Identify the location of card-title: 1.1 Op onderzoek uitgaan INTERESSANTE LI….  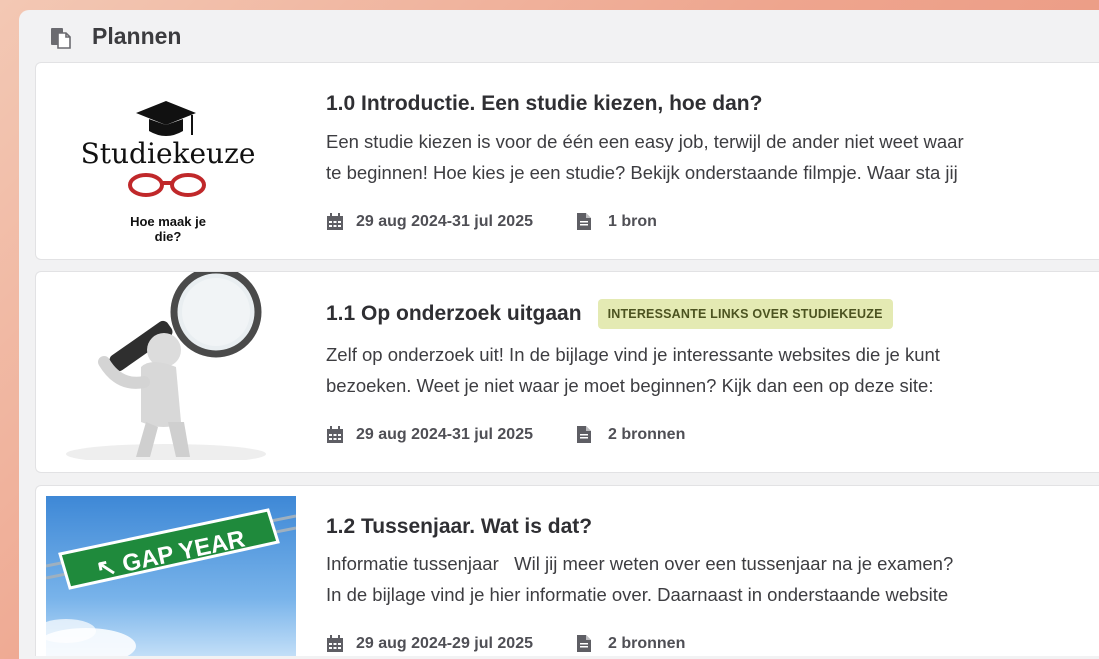
(609, 314).